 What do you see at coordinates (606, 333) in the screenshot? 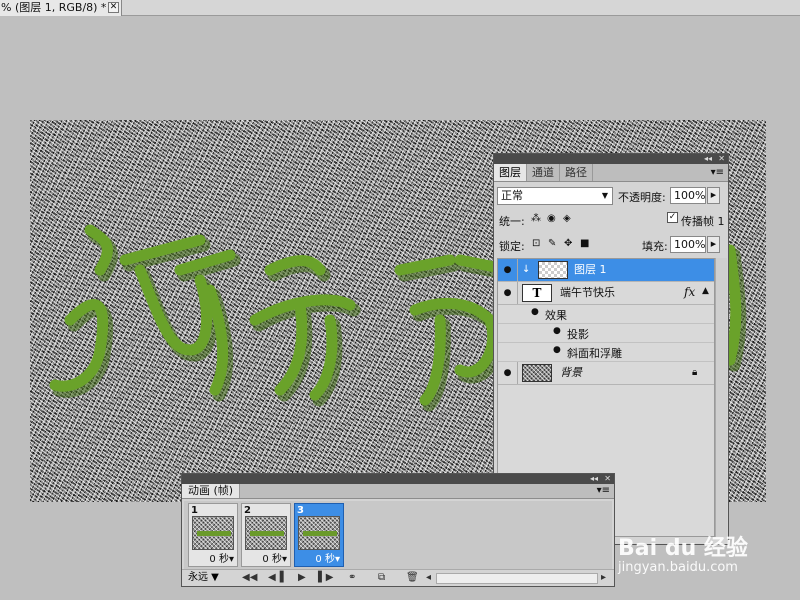
I see `effect-row-drop-shadow: ● 投影` at bounding box center [606, 333].